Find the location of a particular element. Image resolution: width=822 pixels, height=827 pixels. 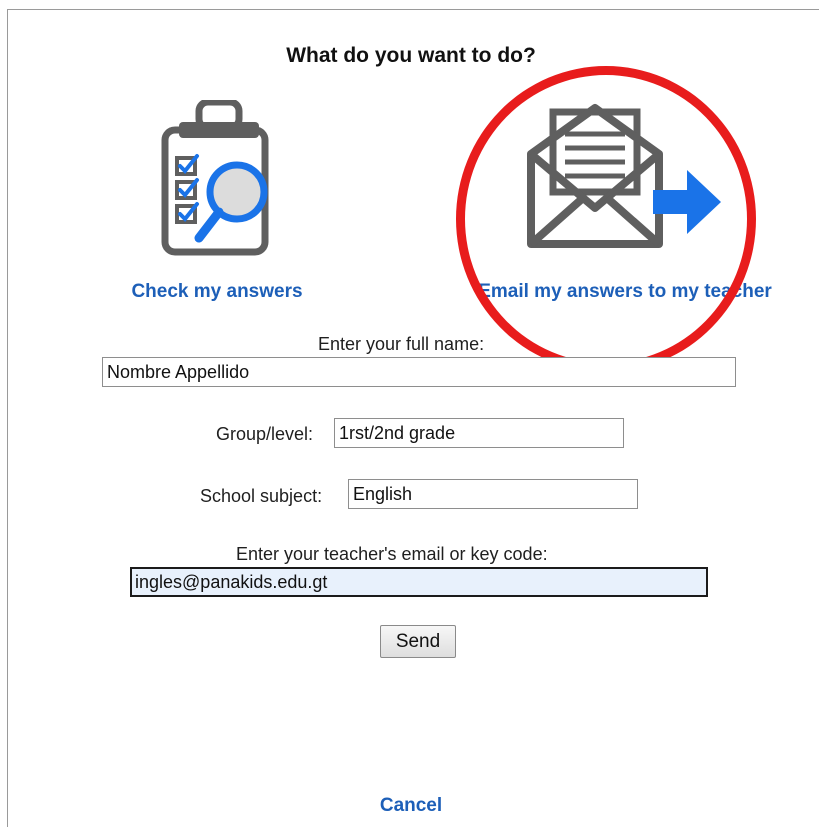

clipboard-magnifier-icon is located at coordinates (215, 178).